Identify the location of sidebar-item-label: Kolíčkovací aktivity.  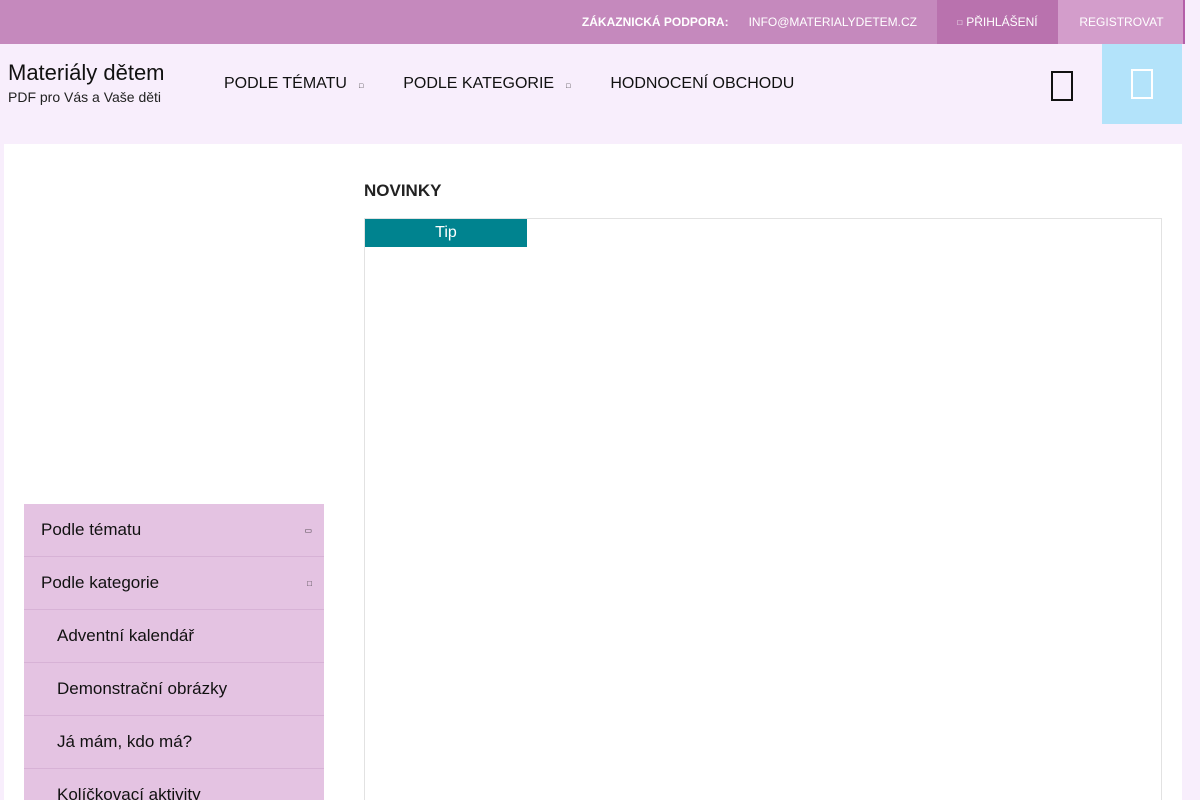
(129, 792).